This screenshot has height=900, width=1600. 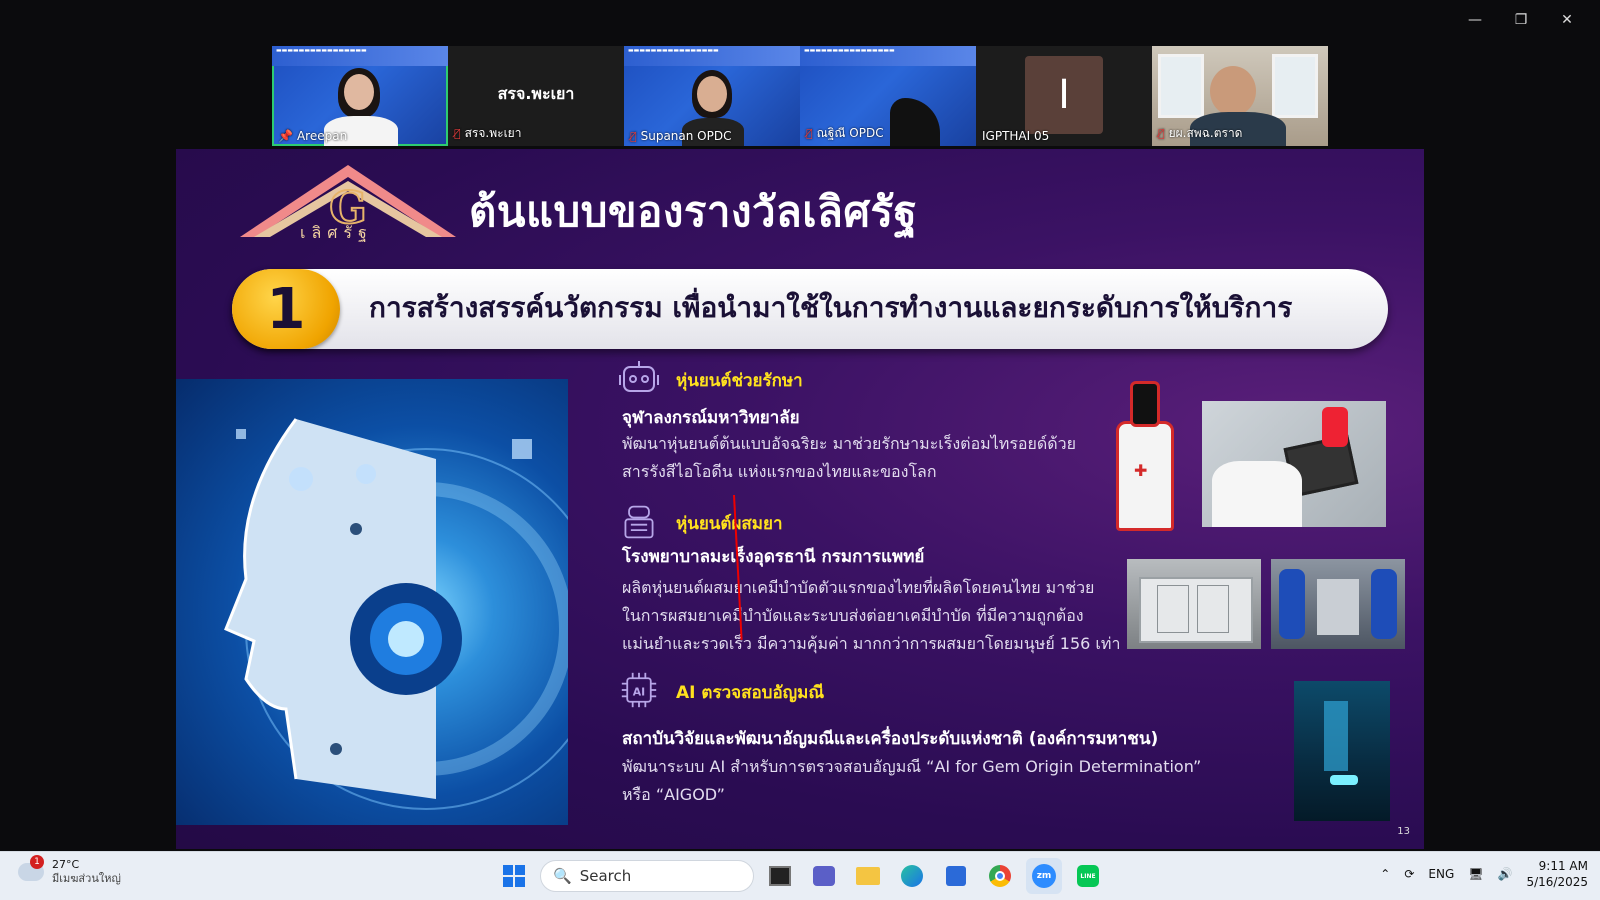 I want to click on weather-description: มีเมฆส่วนใหญ่, so click(x=86, y=878).